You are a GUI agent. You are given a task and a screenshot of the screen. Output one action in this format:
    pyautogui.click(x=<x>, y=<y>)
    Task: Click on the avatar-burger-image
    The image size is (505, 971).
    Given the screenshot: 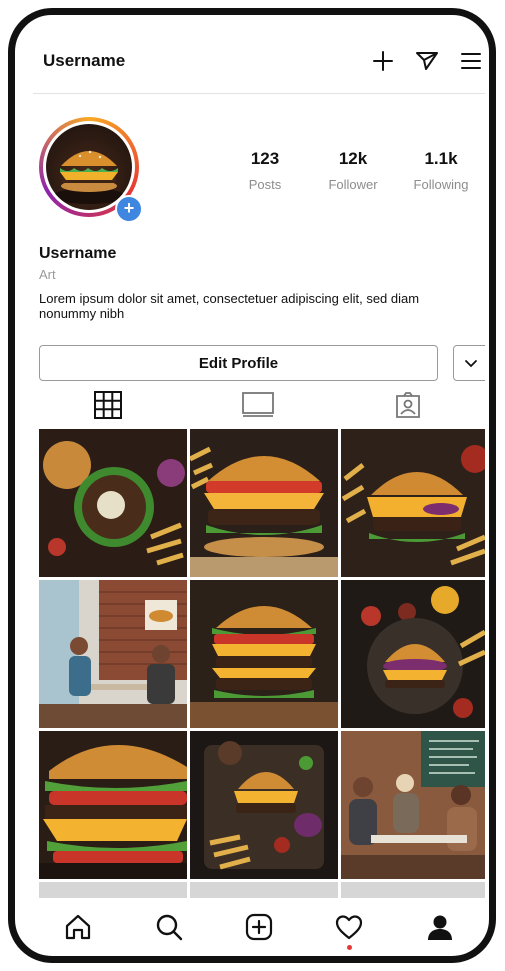 What is the action you would take?
    pyautogui.click(x=89, y=167)
    